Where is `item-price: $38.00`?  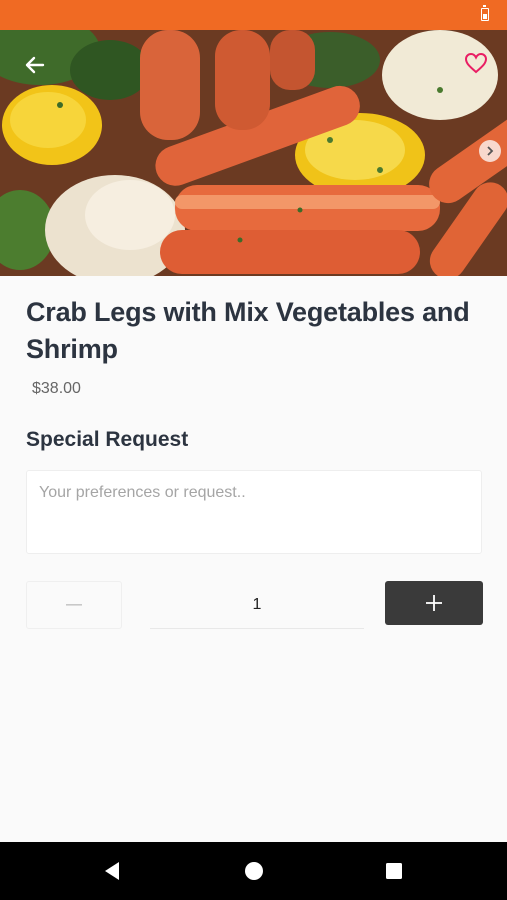 item-price: $38.00 is located at coordinates (56, 388).